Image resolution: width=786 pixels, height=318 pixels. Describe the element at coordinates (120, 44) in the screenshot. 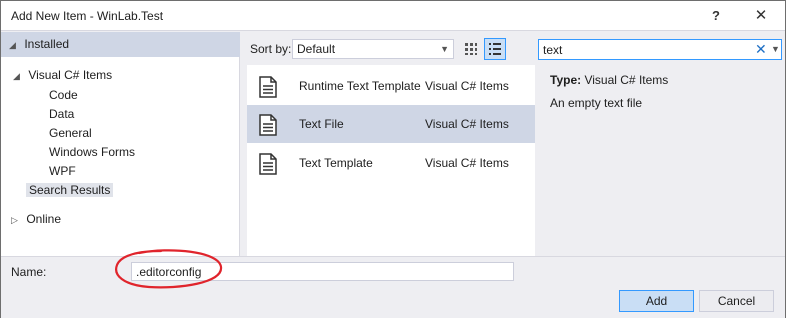

I see `tree-node-installed: ◢ Installed` at that location.